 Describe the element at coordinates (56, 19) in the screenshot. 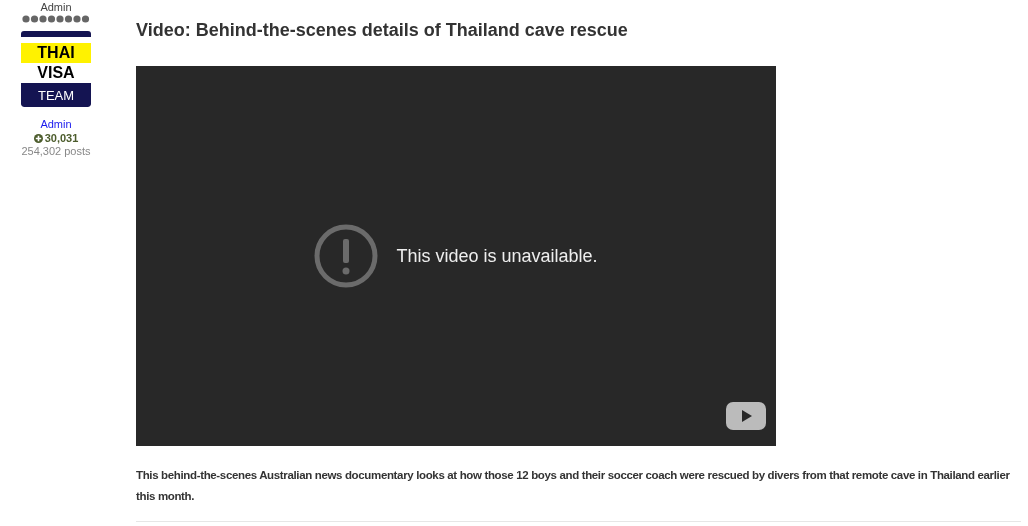

I see `rank-pips-drawing` at that location.